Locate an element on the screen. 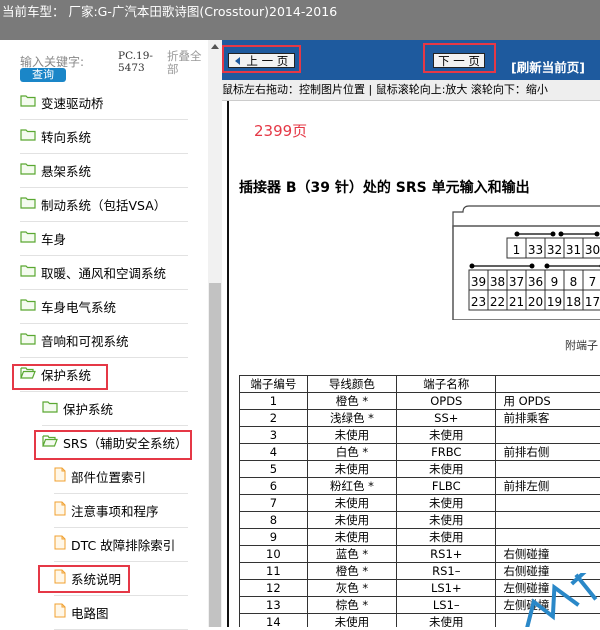  table-cell: 前排乘客 is located at coordinates (548, 418).